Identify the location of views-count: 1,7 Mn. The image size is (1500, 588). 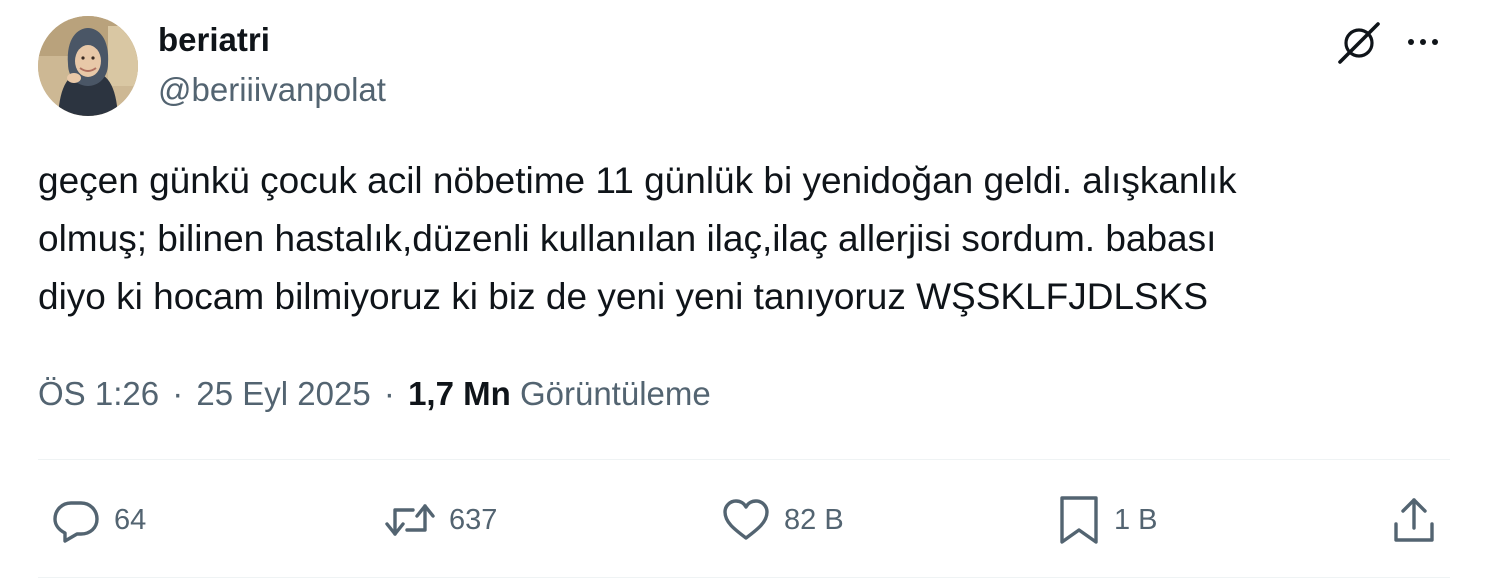
(459, 393).